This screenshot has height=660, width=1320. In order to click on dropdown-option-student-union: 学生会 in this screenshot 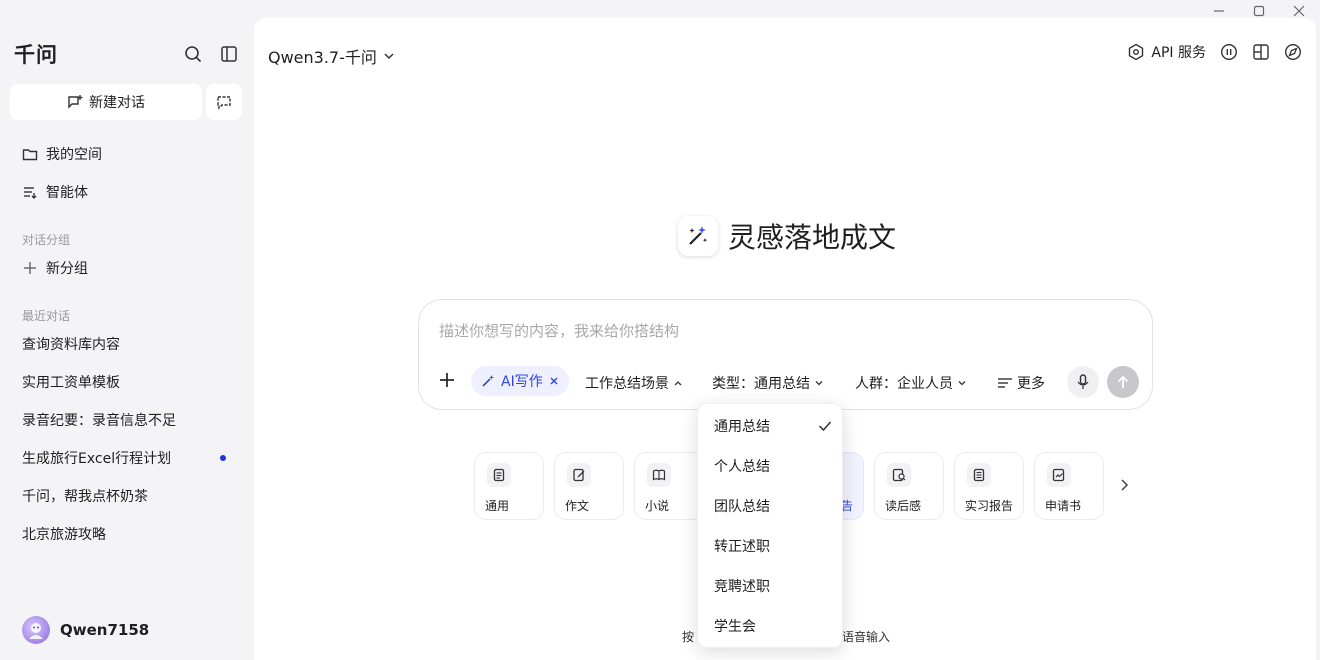, I will do `click(773, 626)`.